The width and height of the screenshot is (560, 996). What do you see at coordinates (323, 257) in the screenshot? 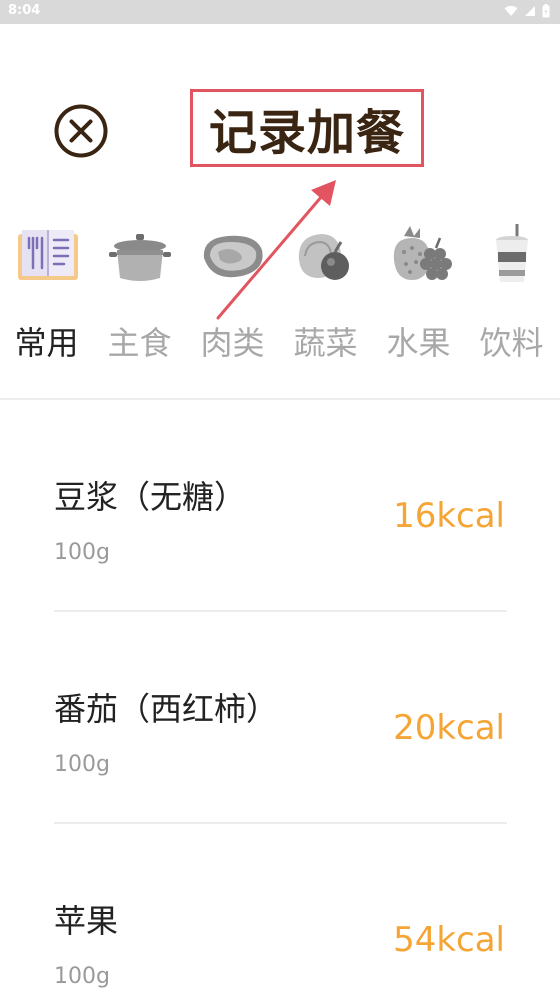
I see `vegetables-icon` at bounding box center [323, 257].